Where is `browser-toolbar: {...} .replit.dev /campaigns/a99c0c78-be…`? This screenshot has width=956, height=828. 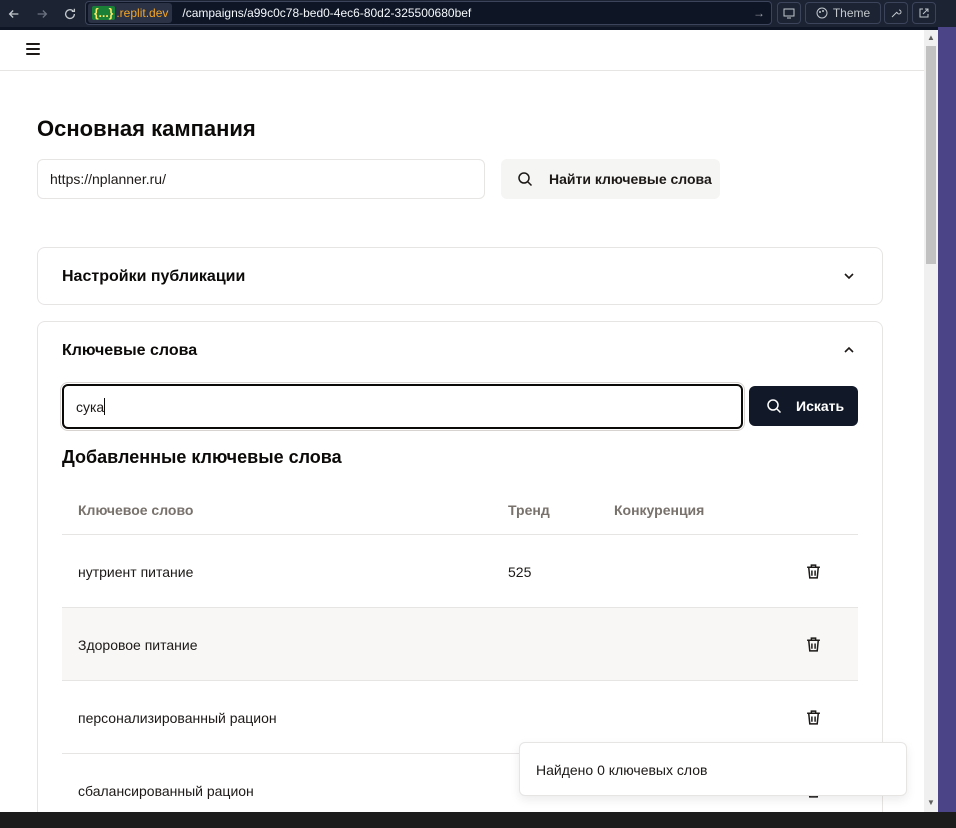 browser-toolbar: {...} .replit.dev /campaigns/a99c0c78-be… is located at coordinates (478, 13).